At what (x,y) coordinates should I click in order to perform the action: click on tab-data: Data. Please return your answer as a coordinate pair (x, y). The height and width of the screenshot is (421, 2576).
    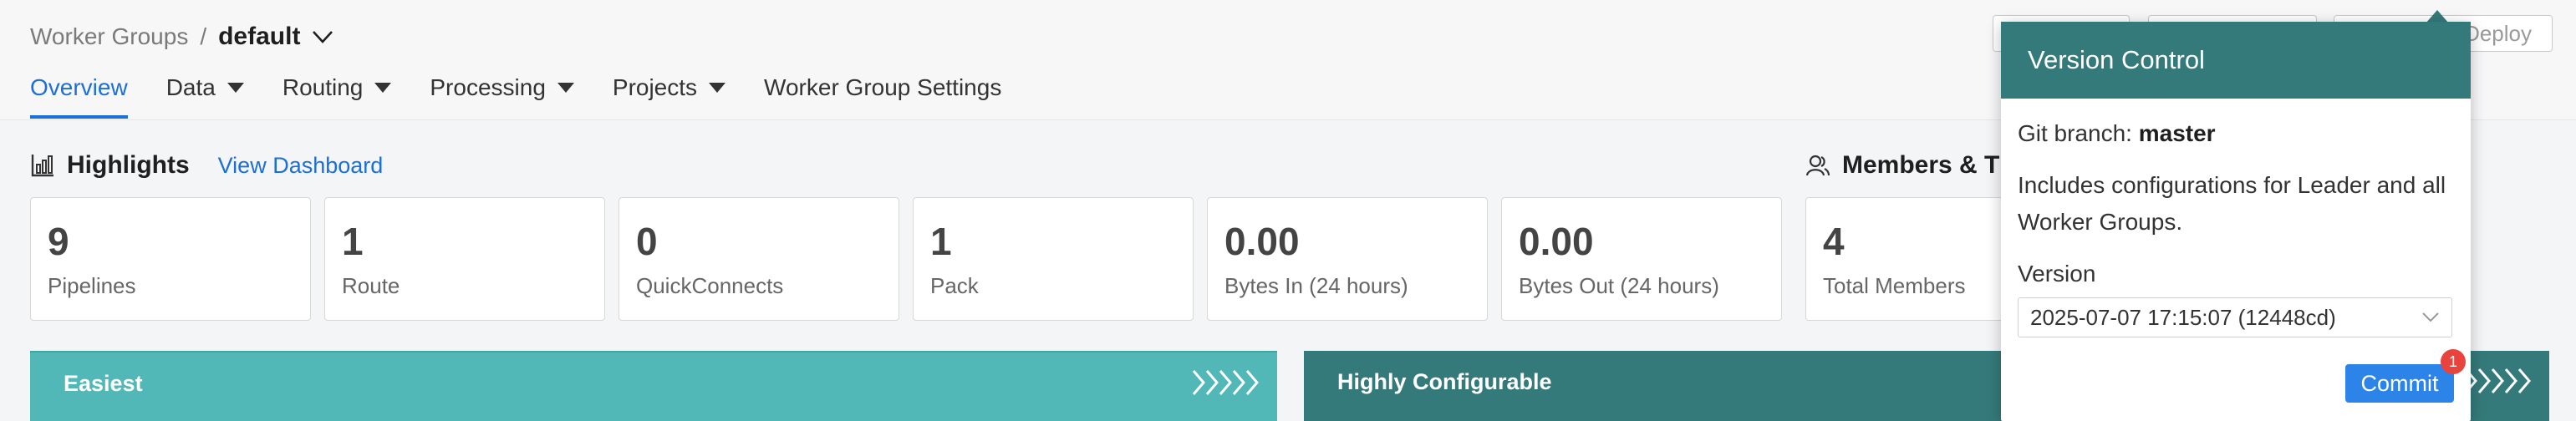
    Looking at the image, I should click on (205, 88).